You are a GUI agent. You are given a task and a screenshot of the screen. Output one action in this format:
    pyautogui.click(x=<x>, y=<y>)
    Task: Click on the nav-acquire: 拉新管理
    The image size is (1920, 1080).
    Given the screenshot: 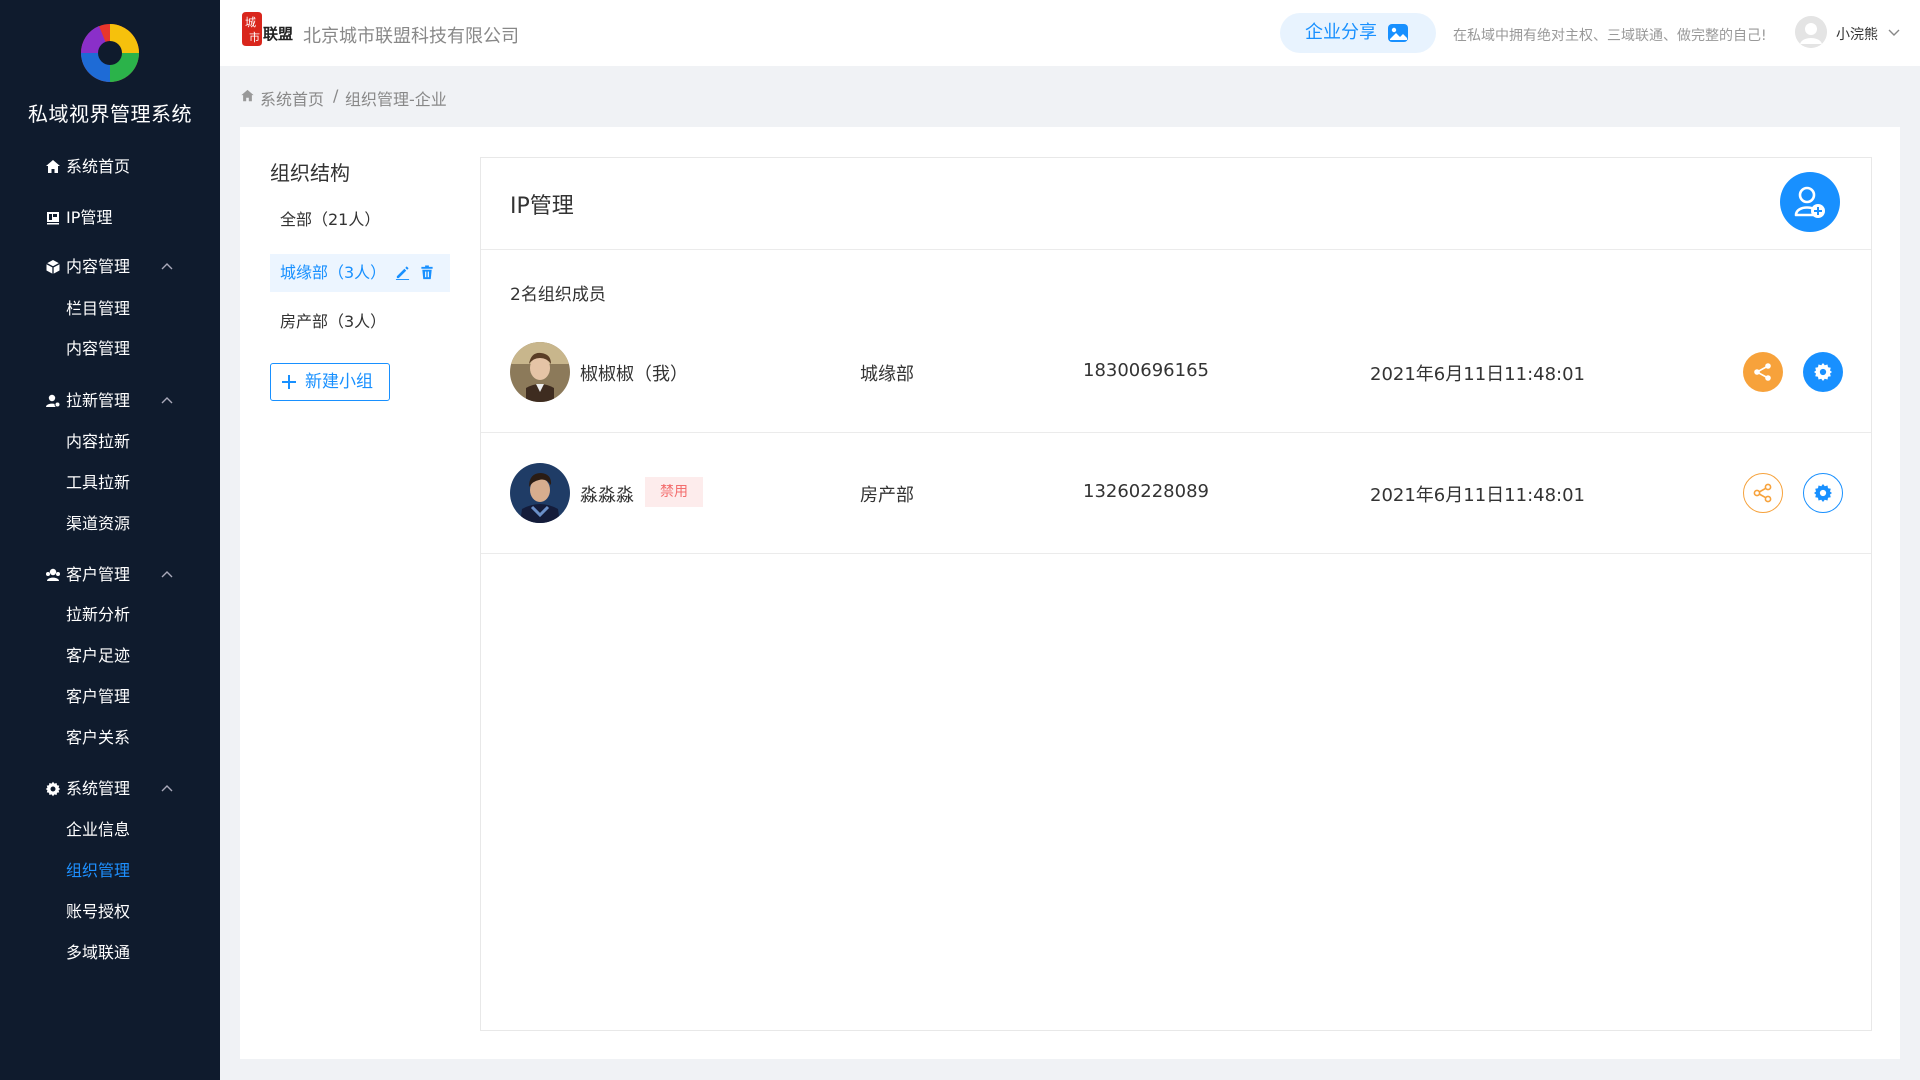 What is the action you would take?
    pyautogui.click(x=110, y=401)
    